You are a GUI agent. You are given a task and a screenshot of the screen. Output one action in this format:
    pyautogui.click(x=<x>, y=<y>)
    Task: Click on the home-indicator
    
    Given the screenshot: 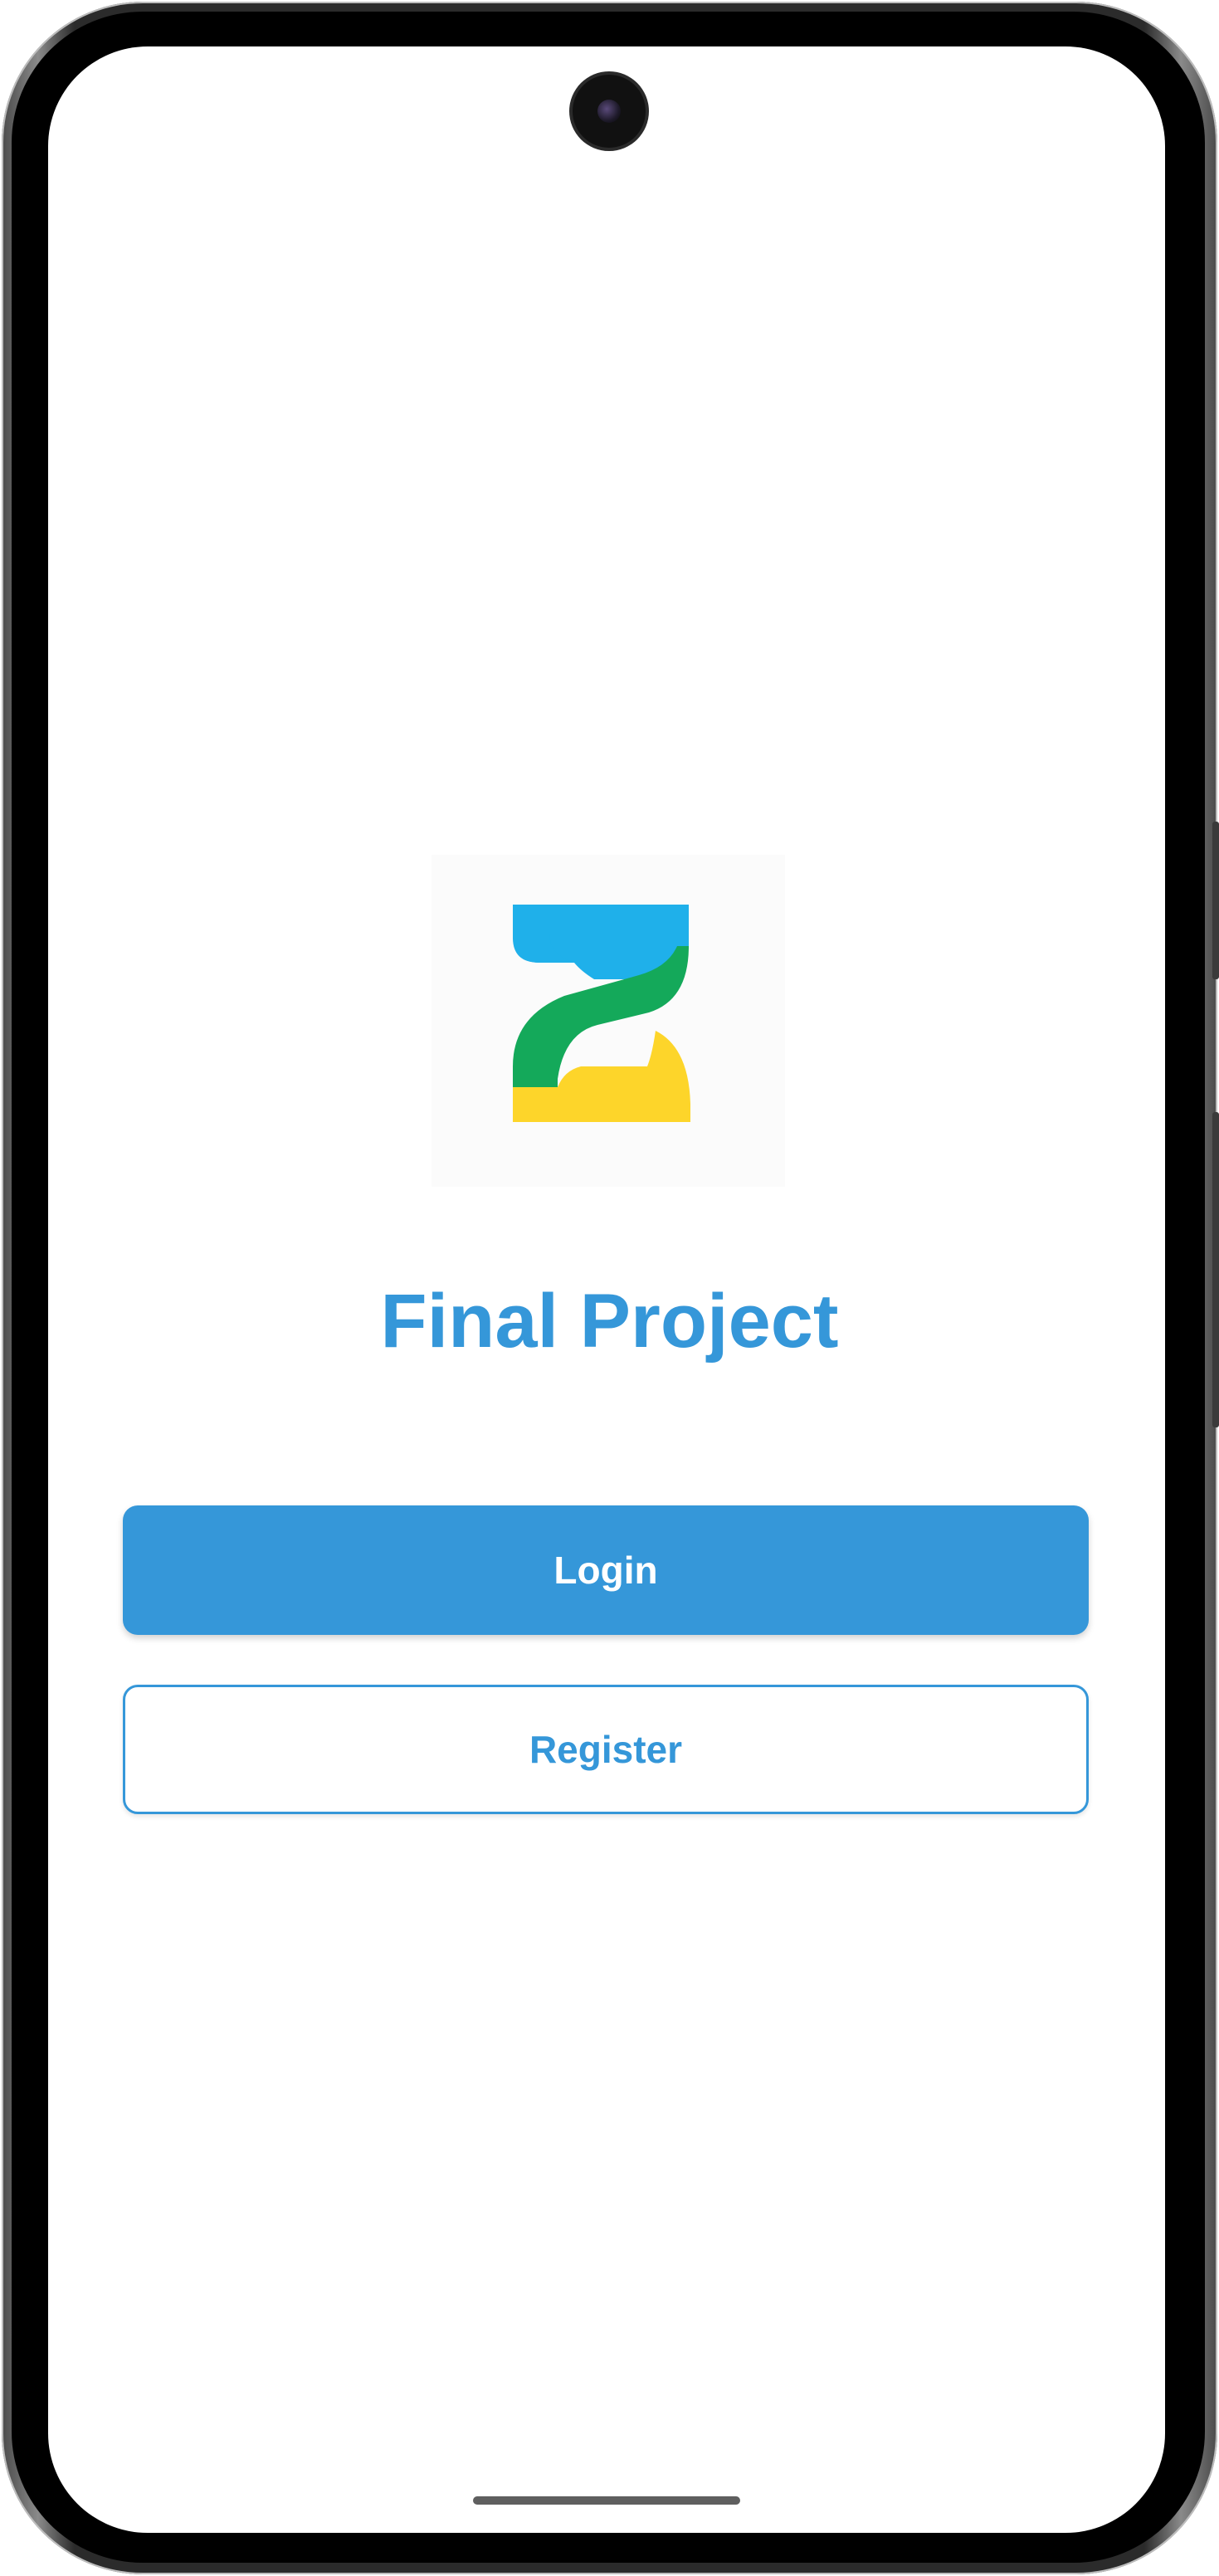 What is the action you would take?
    pyautogui.click(x=607, y=2501)
    